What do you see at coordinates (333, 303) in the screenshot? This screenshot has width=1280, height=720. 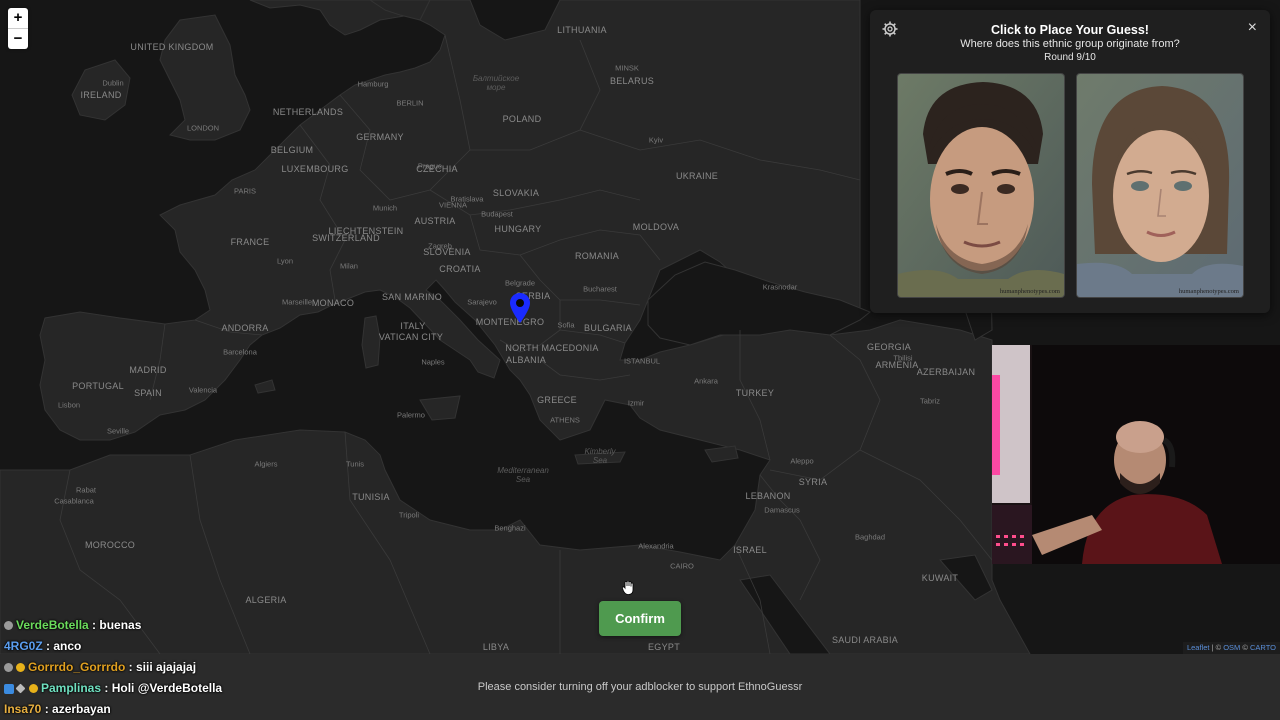 I see `country-label: MONACO` at bounding box center [333, 303].